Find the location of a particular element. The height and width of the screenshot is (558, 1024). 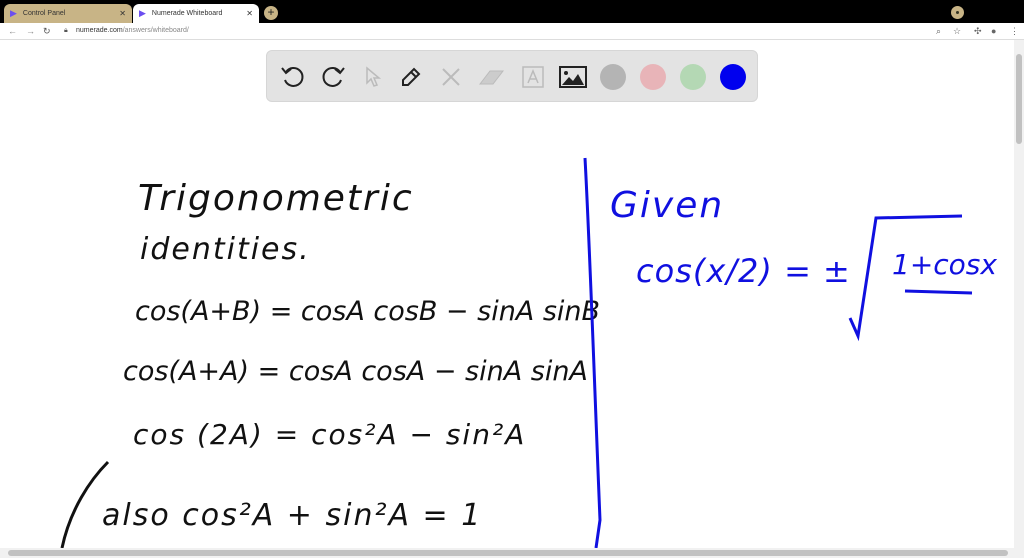

underline-stroke is located at coordinates (938, 292).